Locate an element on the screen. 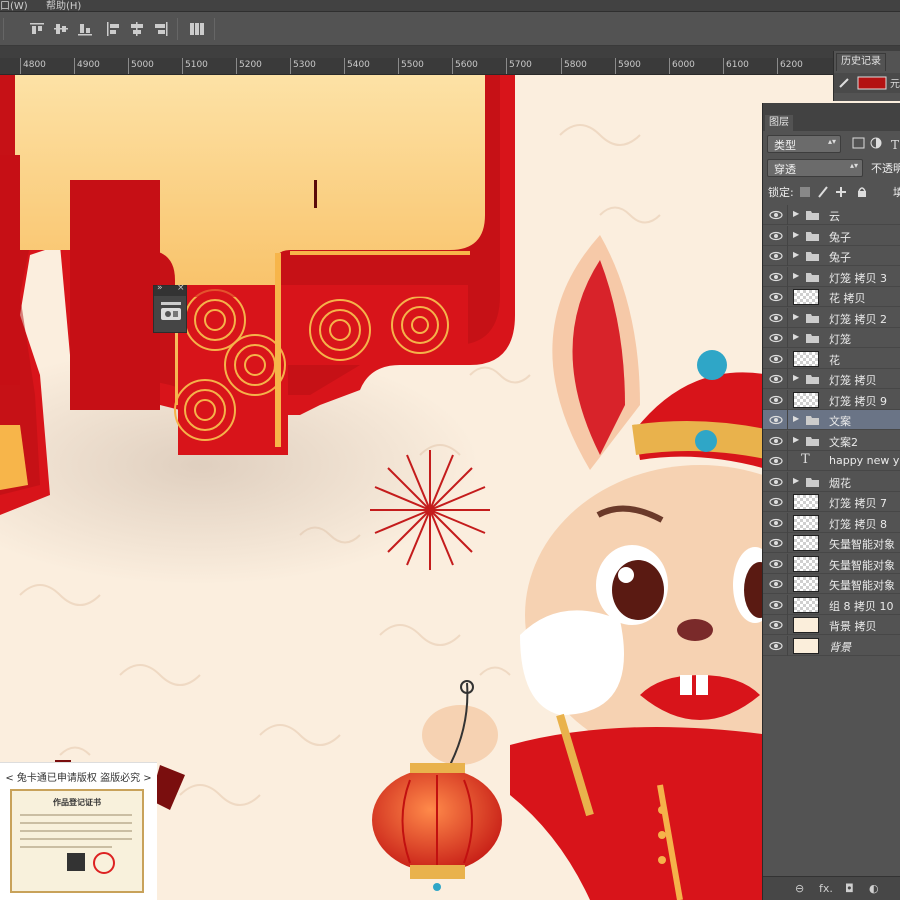  tab-history: 历史记录 is located at coordinates (861, 62).